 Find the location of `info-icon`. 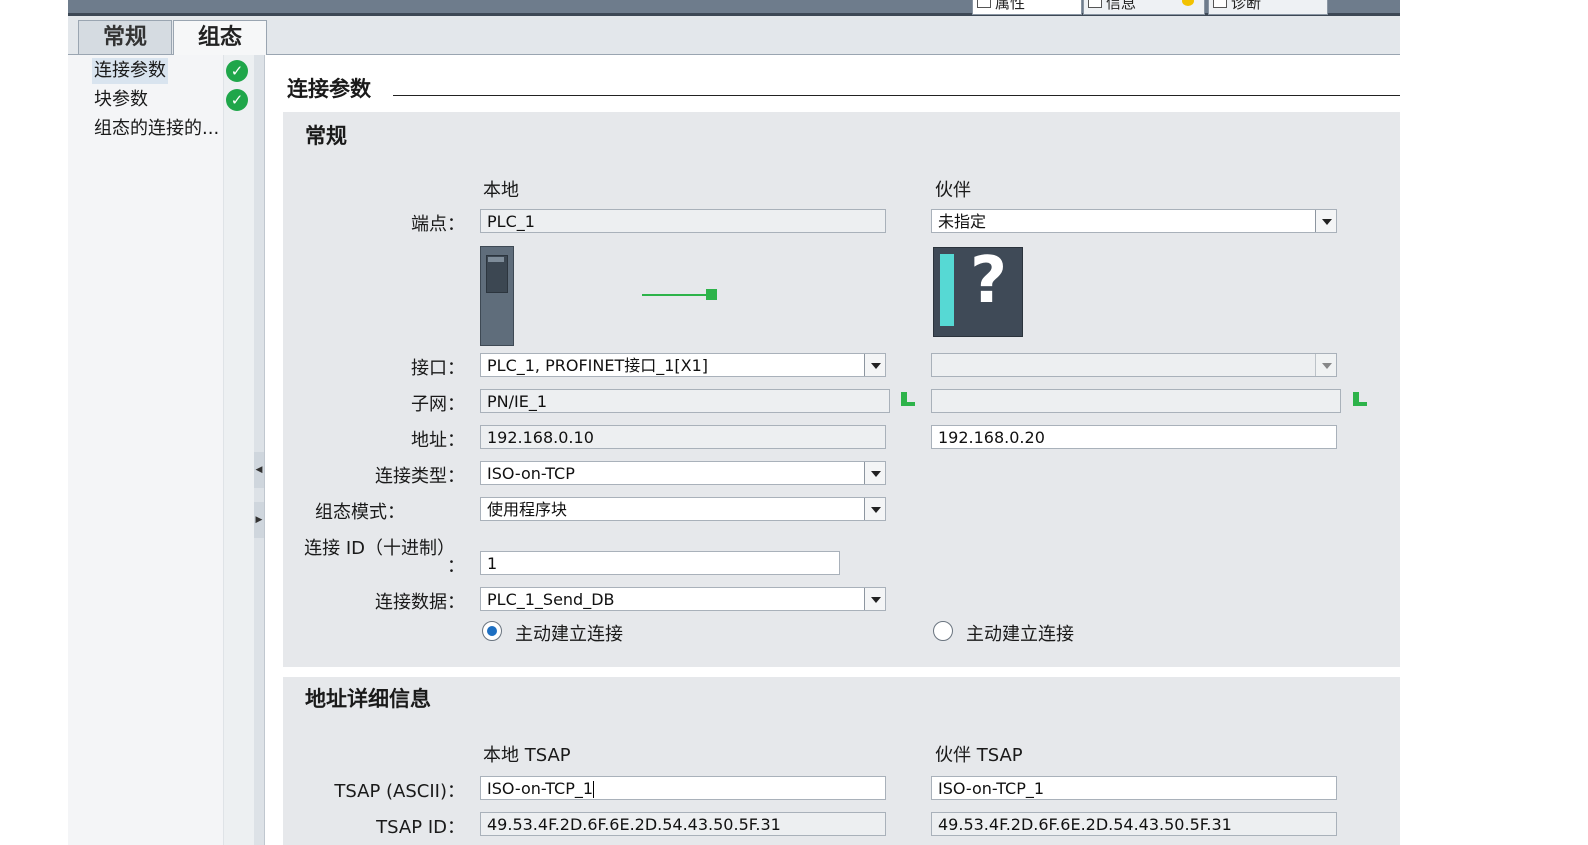

info-icon is located at coordinates (1095, 4).